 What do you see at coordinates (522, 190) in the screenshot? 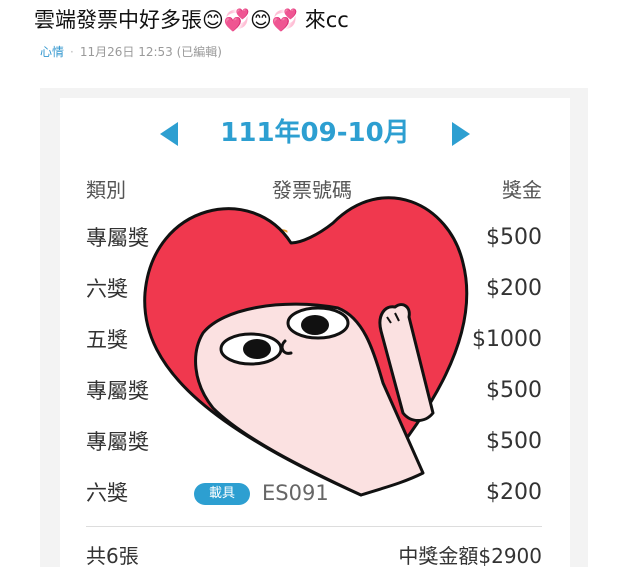
I see `header-amount: 獎金` at bounding box center [522, 190].